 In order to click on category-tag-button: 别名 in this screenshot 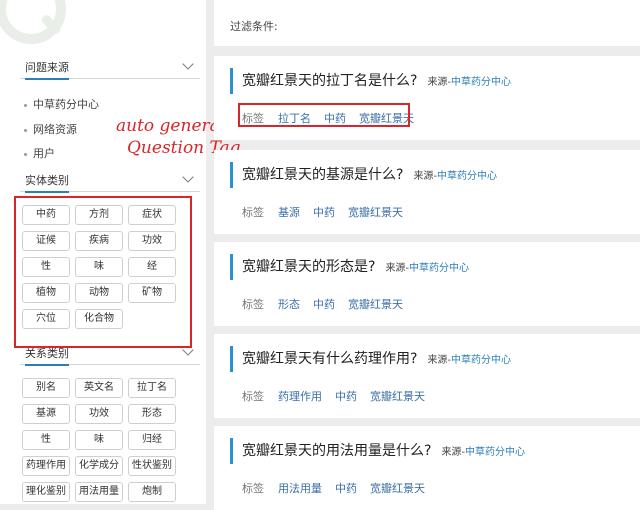, I will do `click(46, 388)`.